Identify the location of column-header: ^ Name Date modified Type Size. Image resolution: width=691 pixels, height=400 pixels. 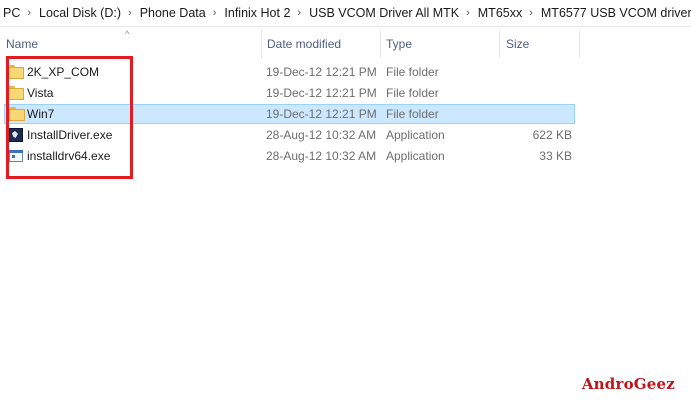
(345, 44).